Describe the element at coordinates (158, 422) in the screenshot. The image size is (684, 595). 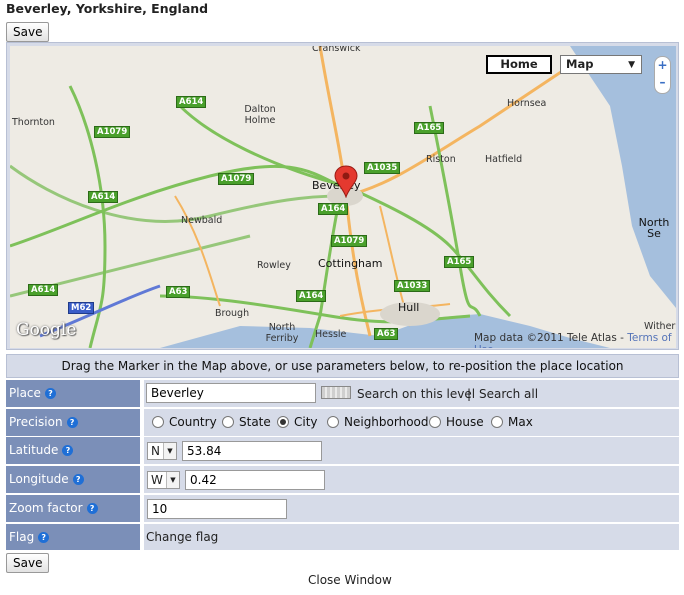
I see `radio-country` at that location.